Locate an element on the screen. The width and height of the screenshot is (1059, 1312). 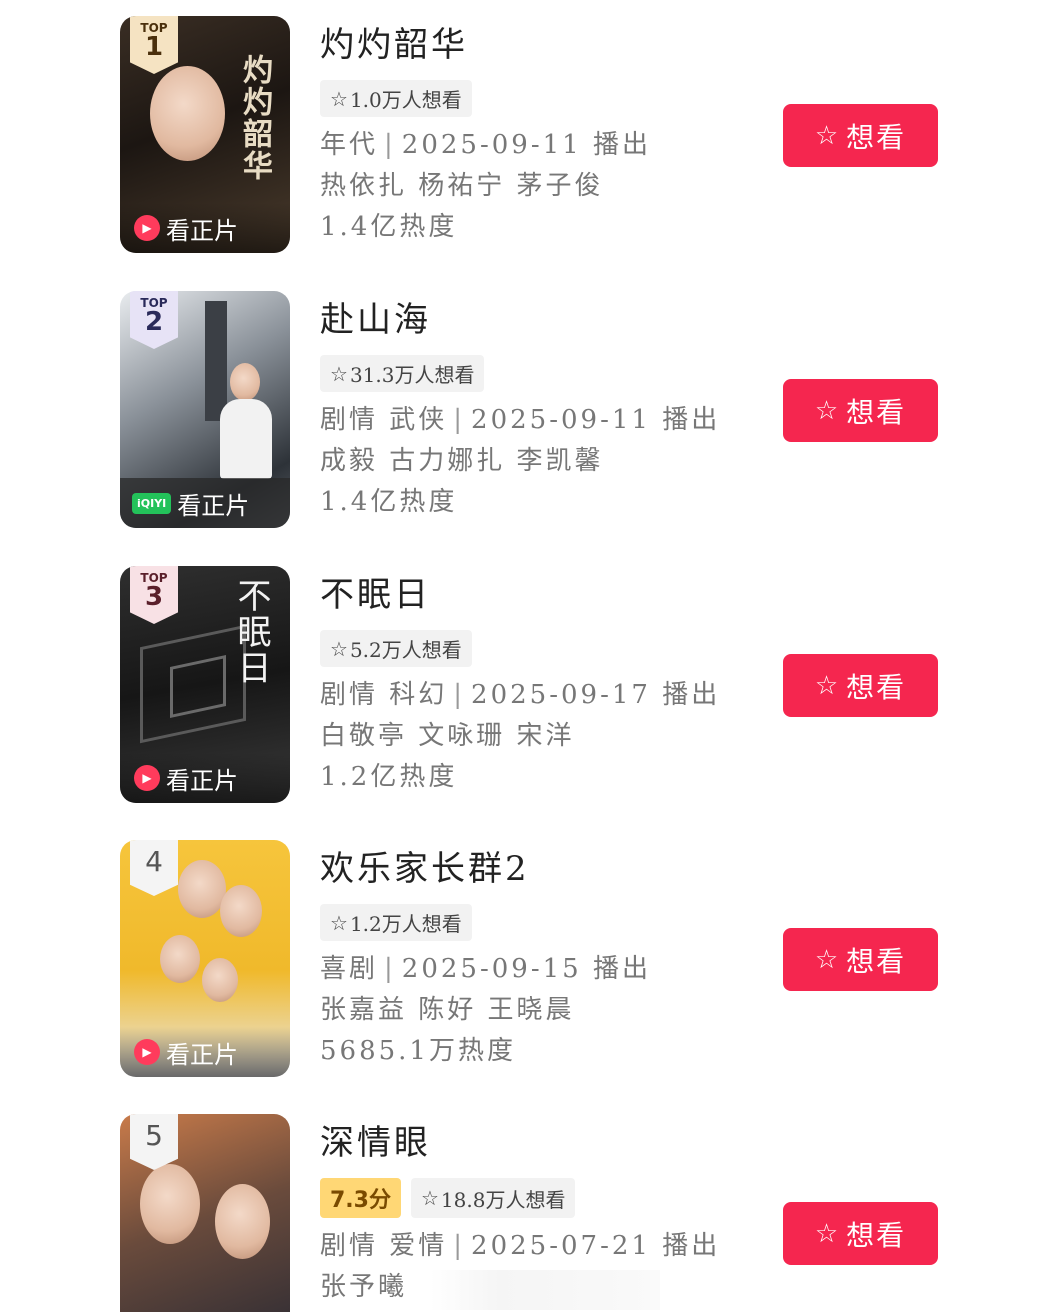
poster: 4 ▶ 看正片 is located at coordinates (205, 958).